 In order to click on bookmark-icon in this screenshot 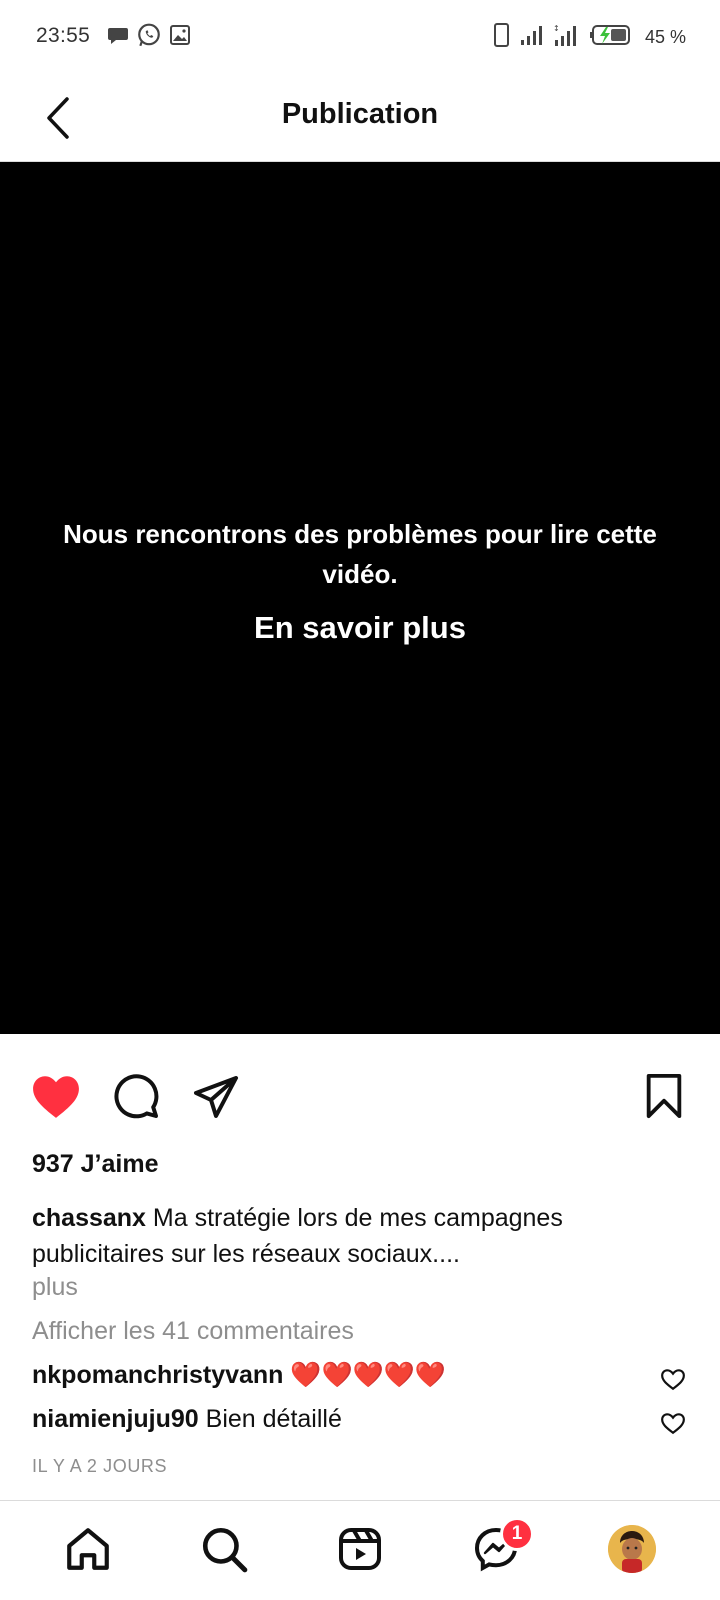, I will do `click(664, 1096)`.